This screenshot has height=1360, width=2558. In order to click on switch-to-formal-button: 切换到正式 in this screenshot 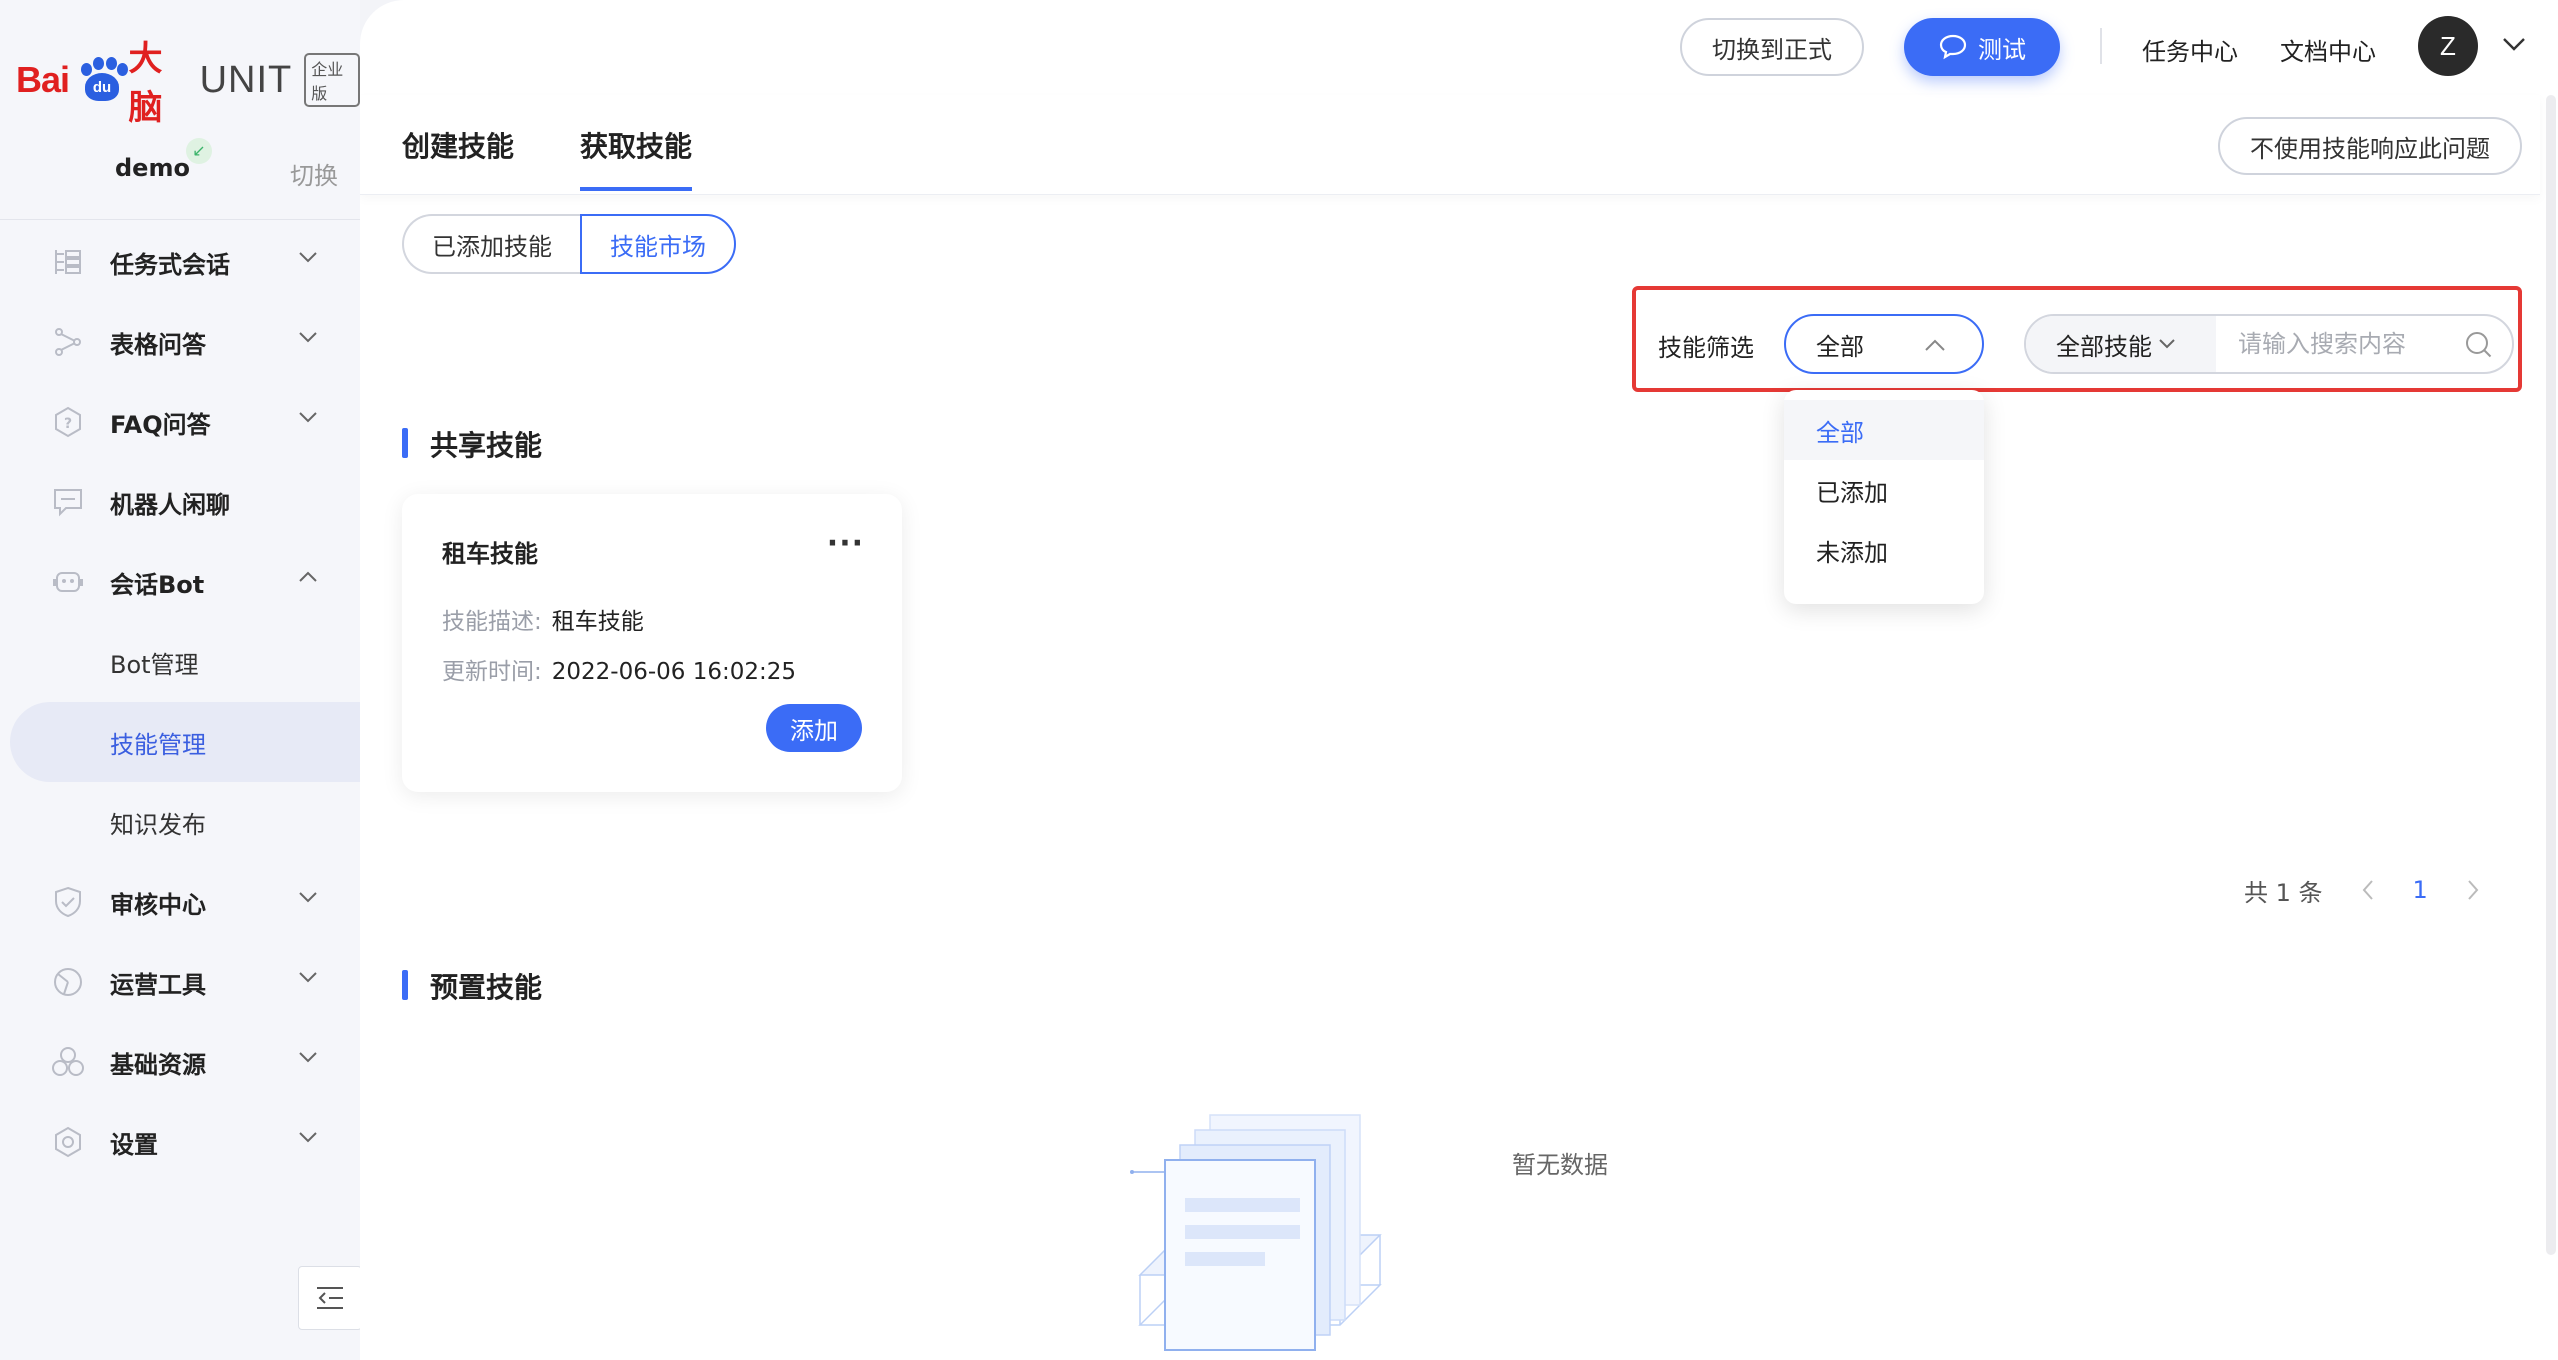, I will do `click(1772, 47)`.